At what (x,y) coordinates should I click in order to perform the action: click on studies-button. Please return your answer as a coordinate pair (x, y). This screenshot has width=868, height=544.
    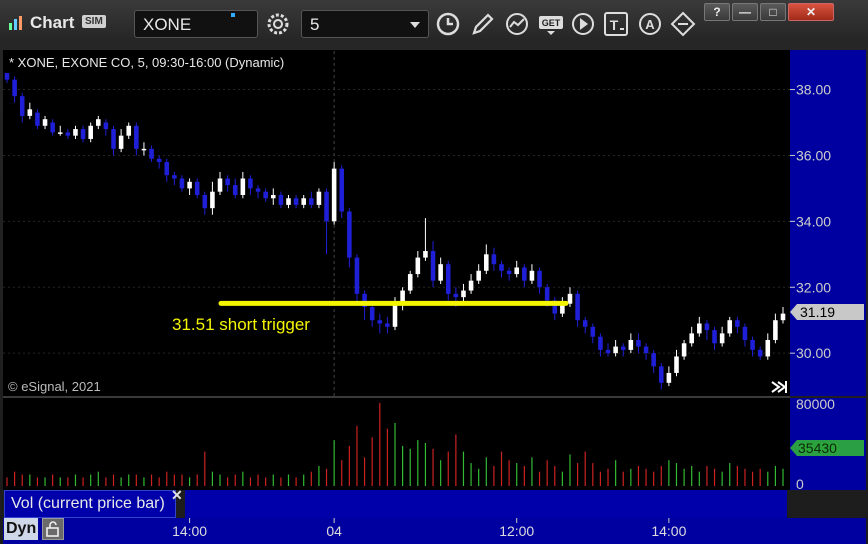
    Looking at the image, I should click on (517, 24).